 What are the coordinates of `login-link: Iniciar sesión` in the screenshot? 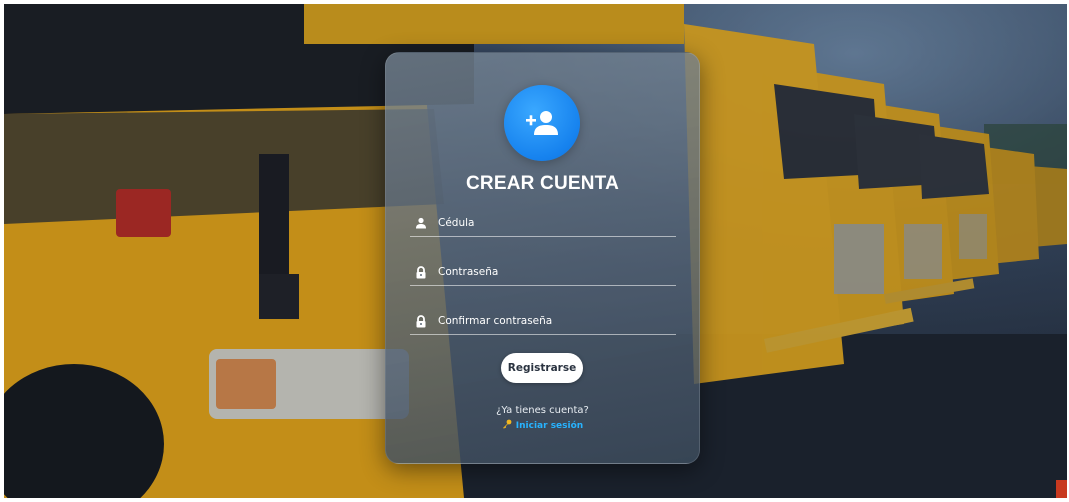 It's located at (542, 425).